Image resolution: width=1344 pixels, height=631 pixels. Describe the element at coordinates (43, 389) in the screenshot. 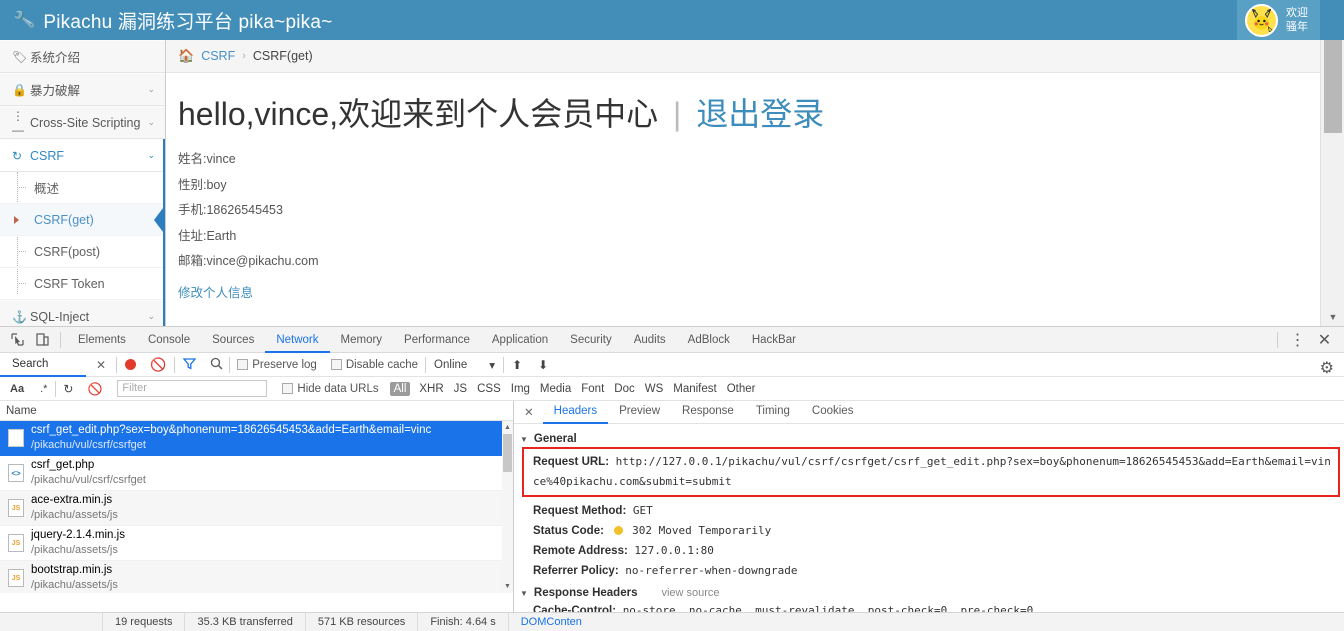

I see `regex-button: .*` at that location.